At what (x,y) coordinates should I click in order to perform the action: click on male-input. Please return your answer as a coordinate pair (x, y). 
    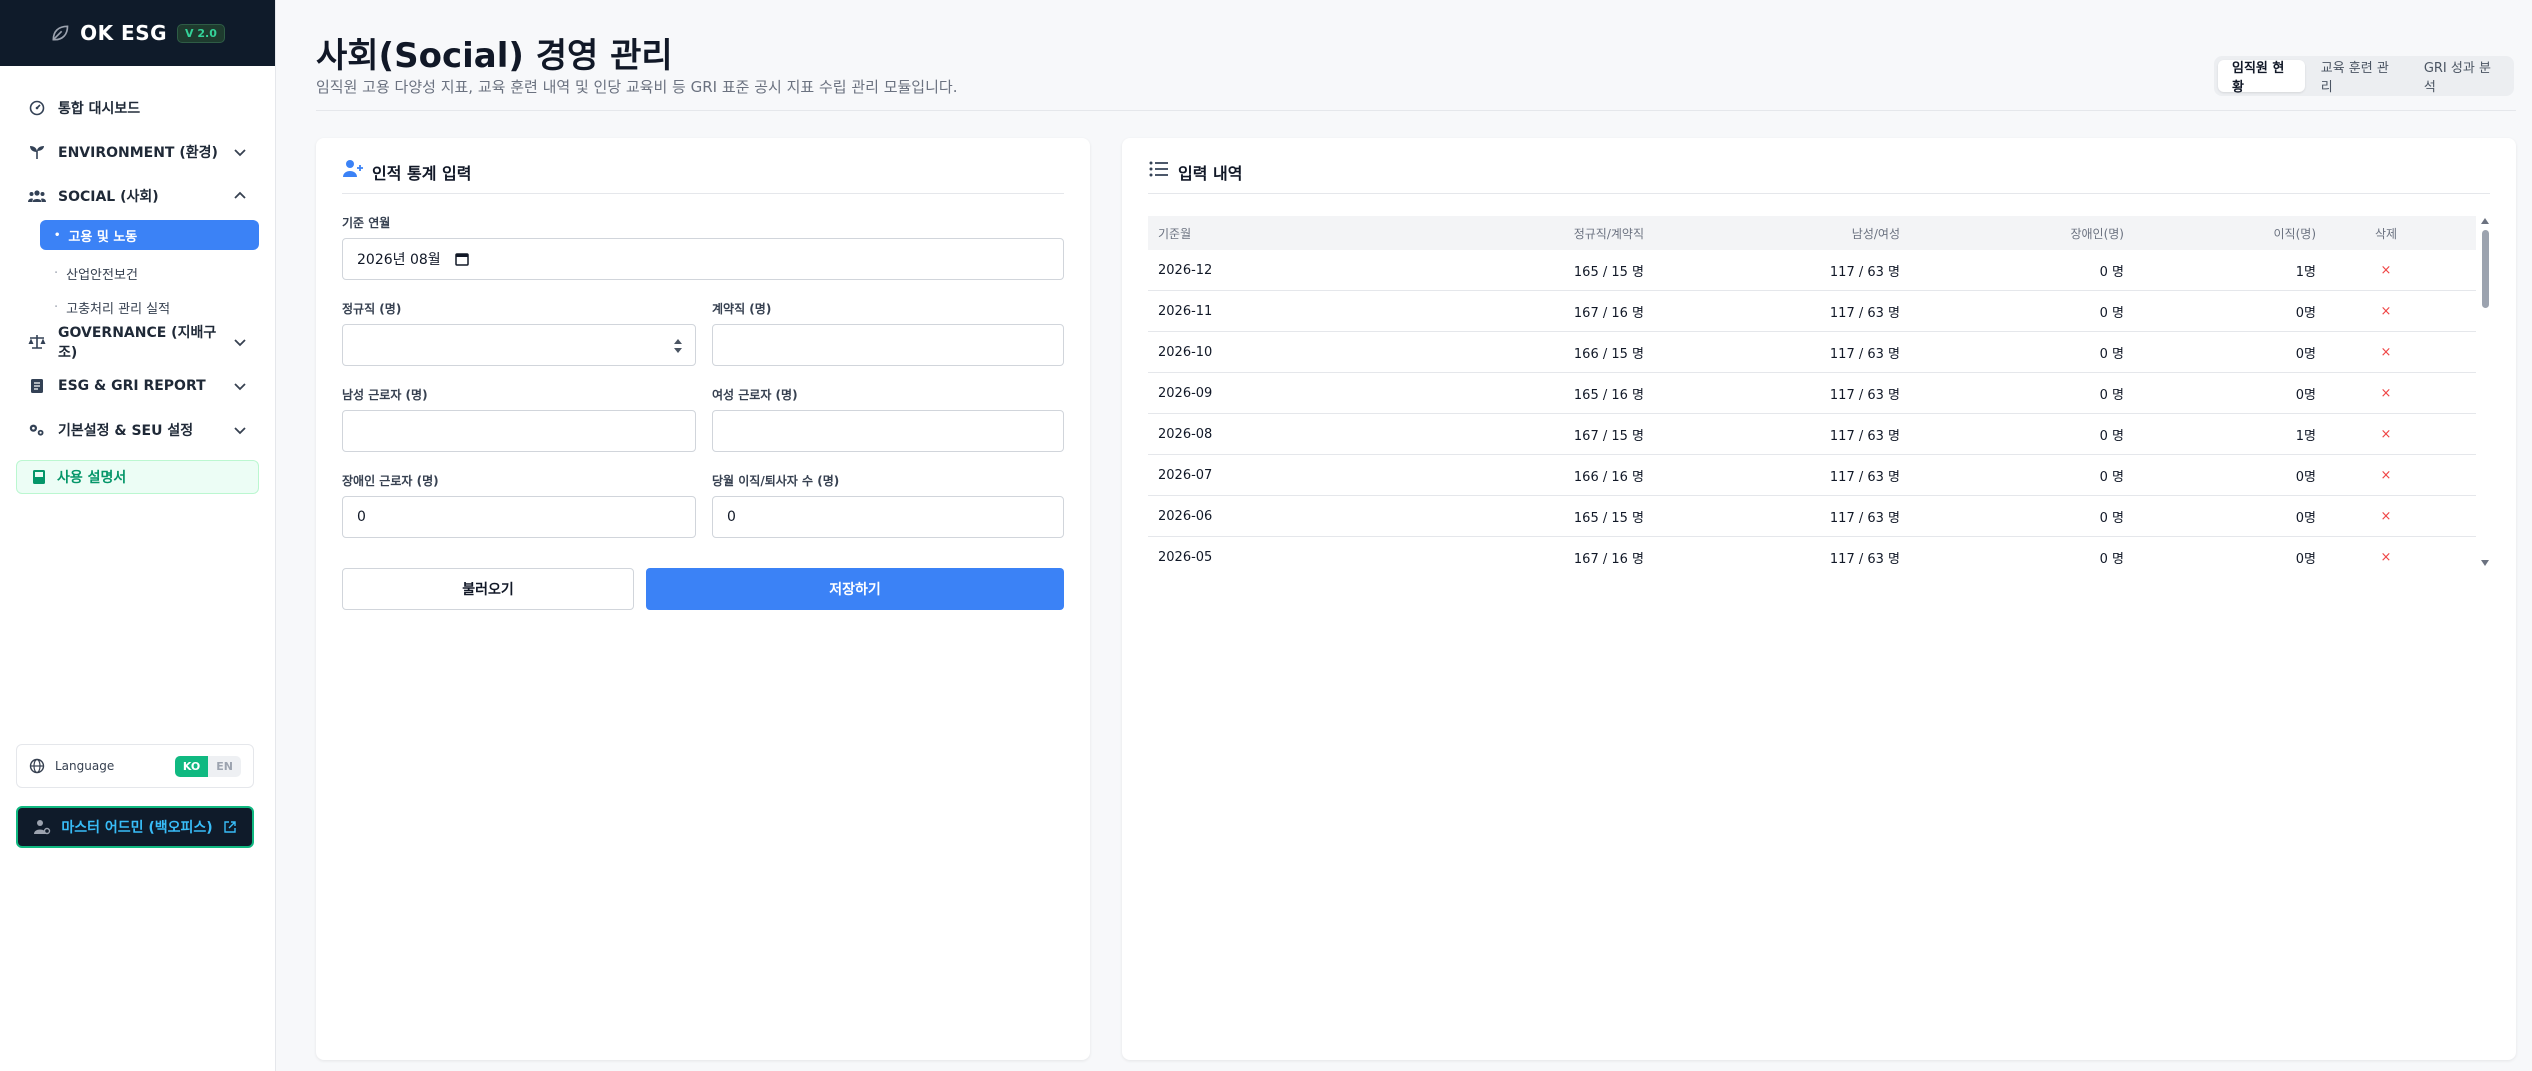
    Looking at the image, I should click on (519, 431).